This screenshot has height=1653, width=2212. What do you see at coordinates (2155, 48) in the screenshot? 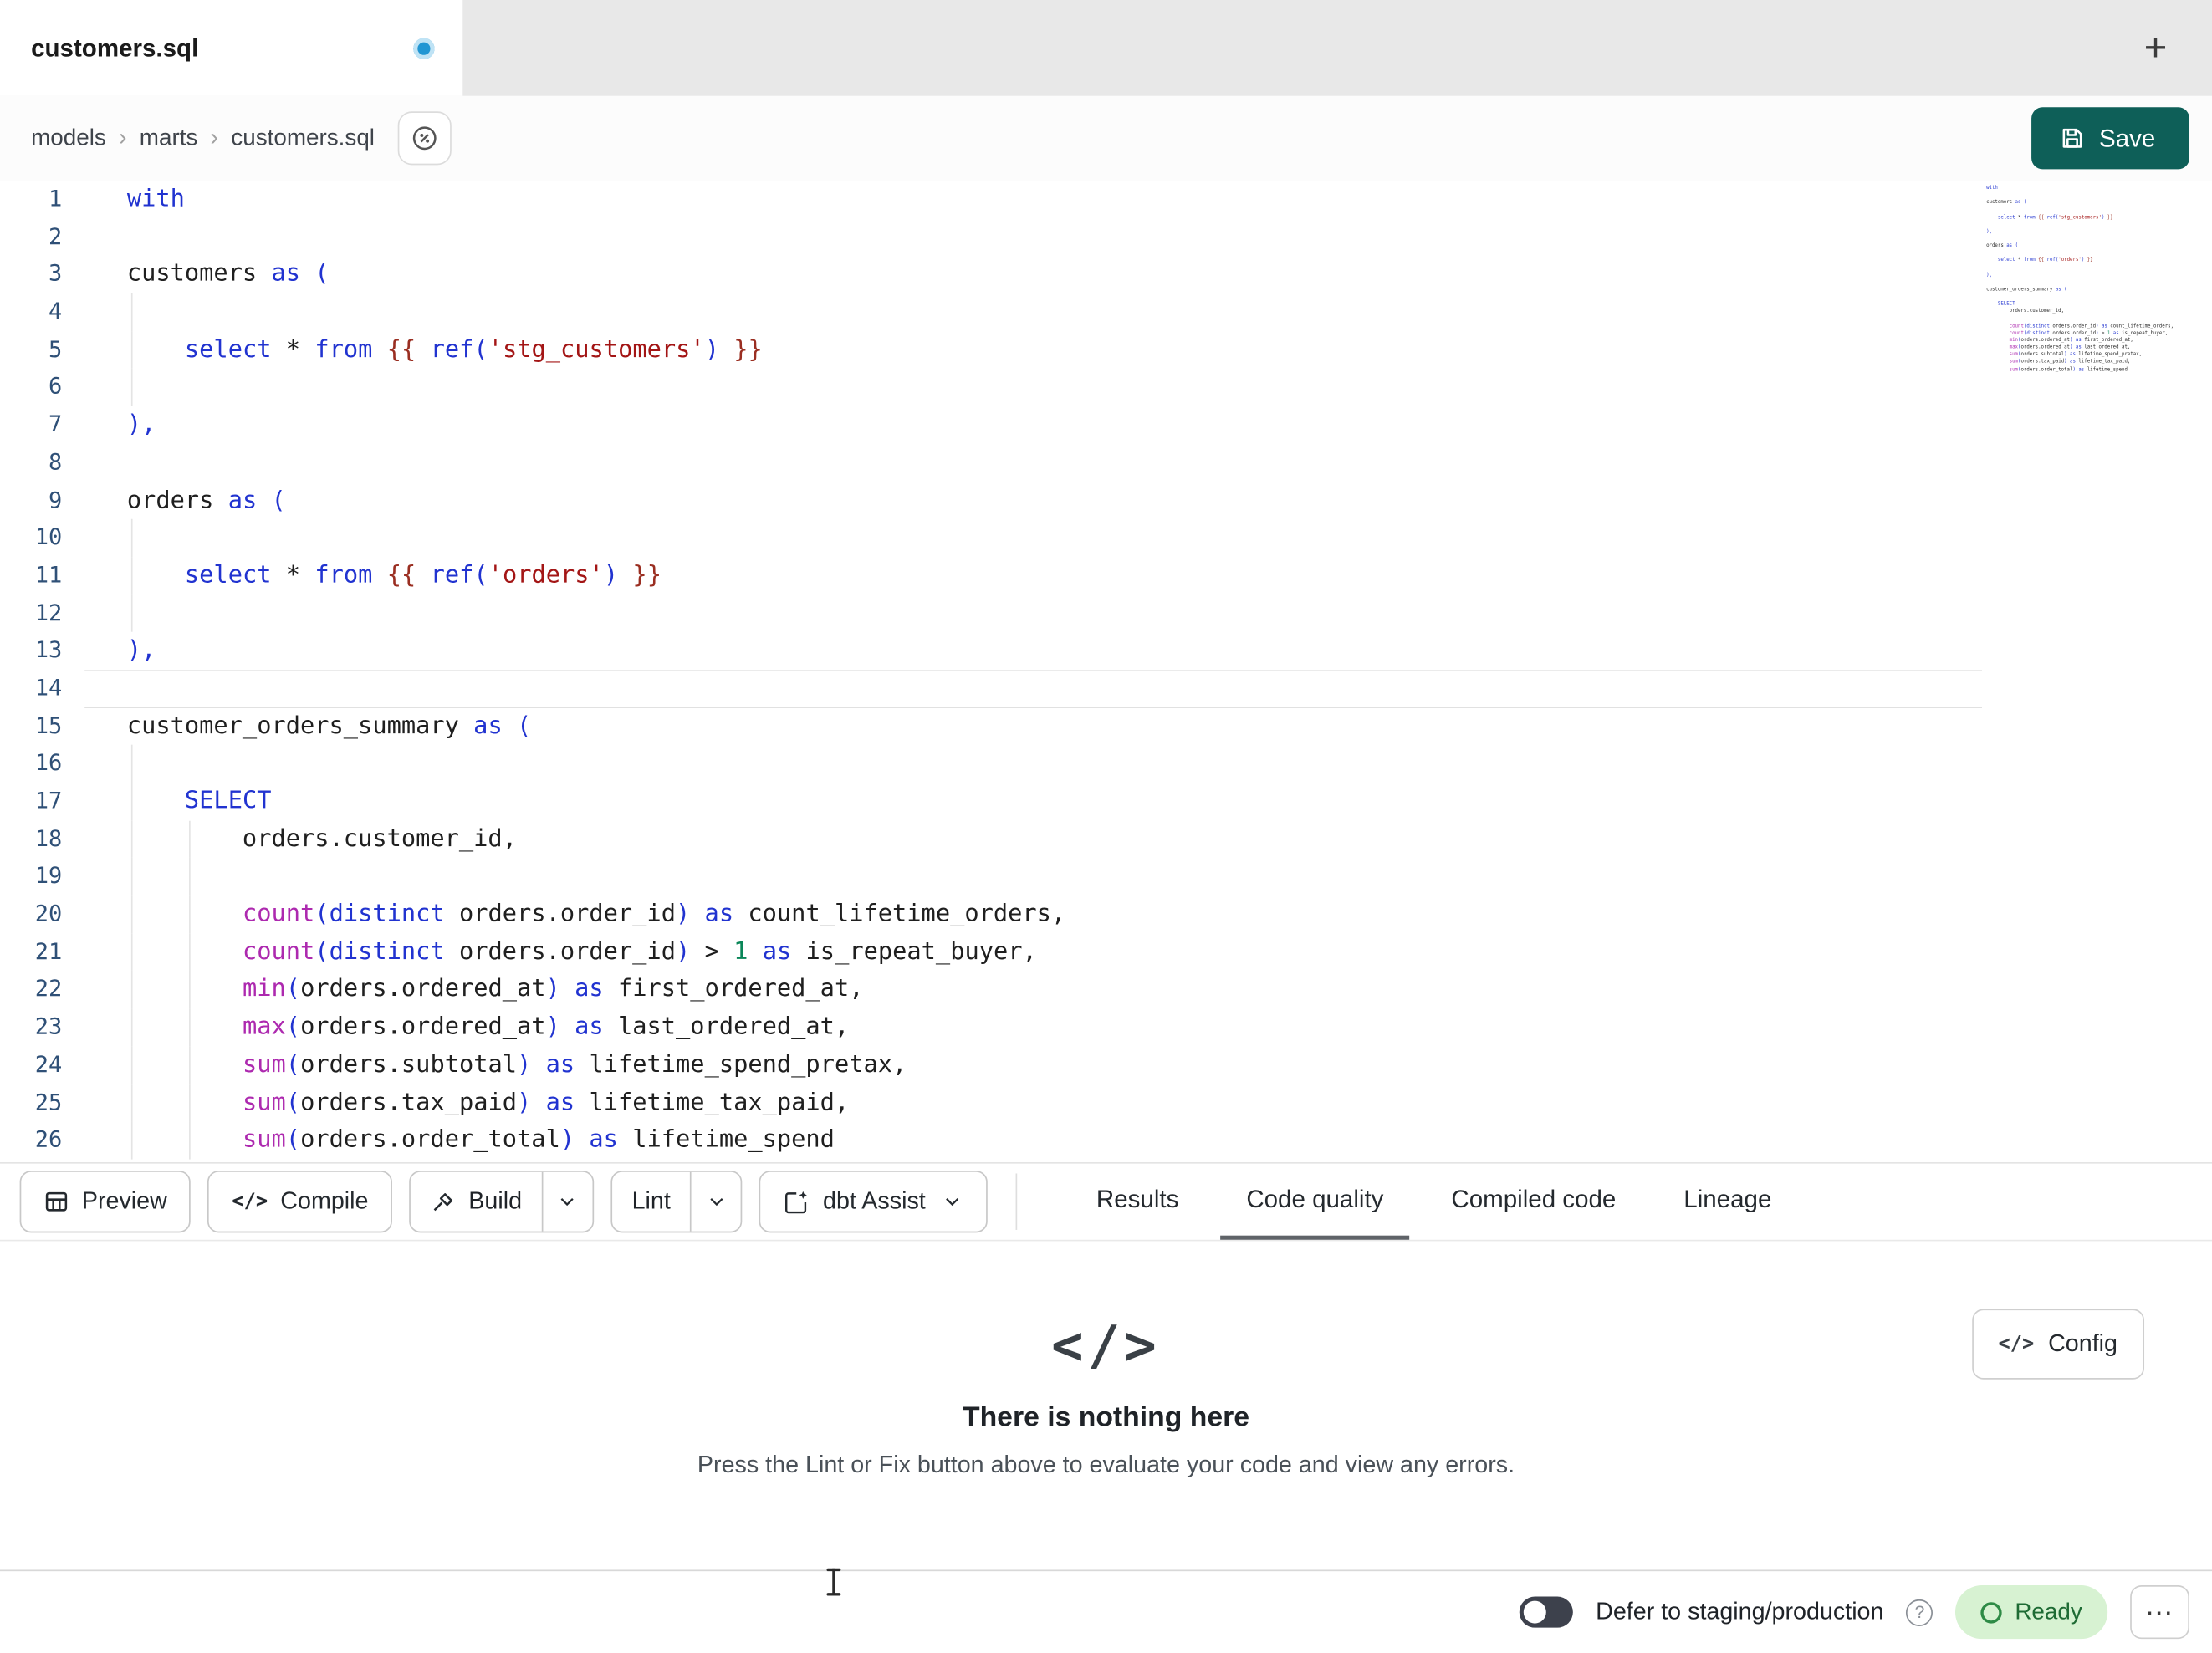
I see `new-tab-button: +` at bounding box center [2155, 48].